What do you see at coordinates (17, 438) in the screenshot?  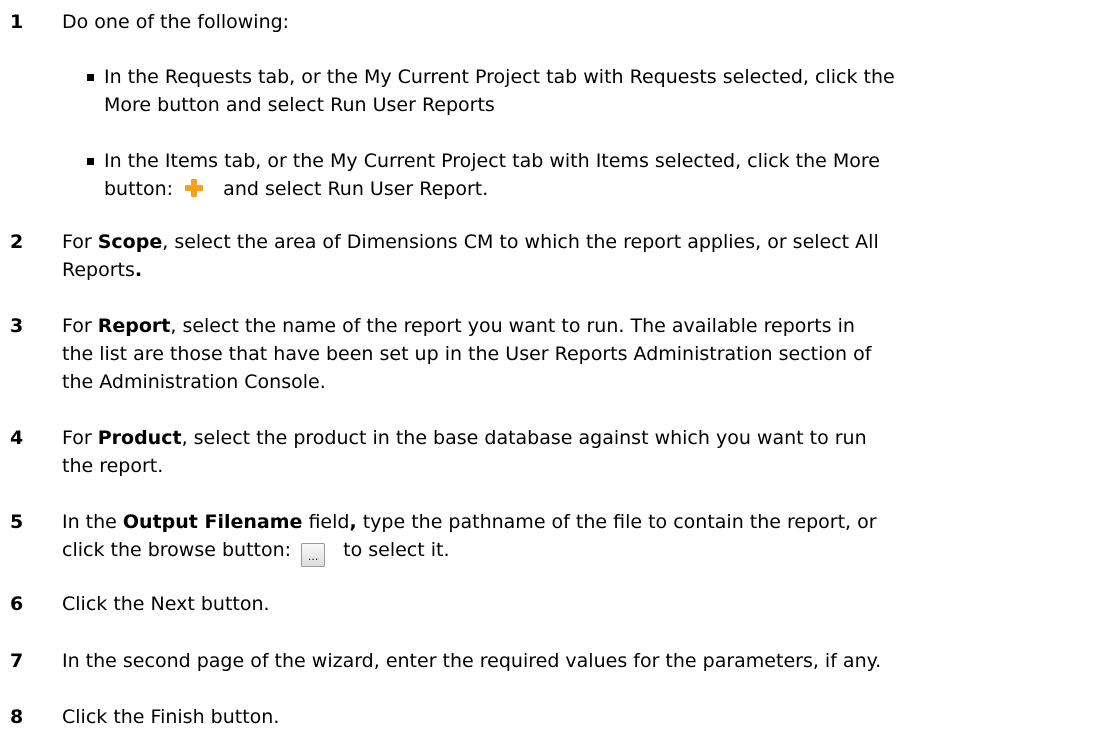 I see `step-number: 4` at bounding box center [17, 438].